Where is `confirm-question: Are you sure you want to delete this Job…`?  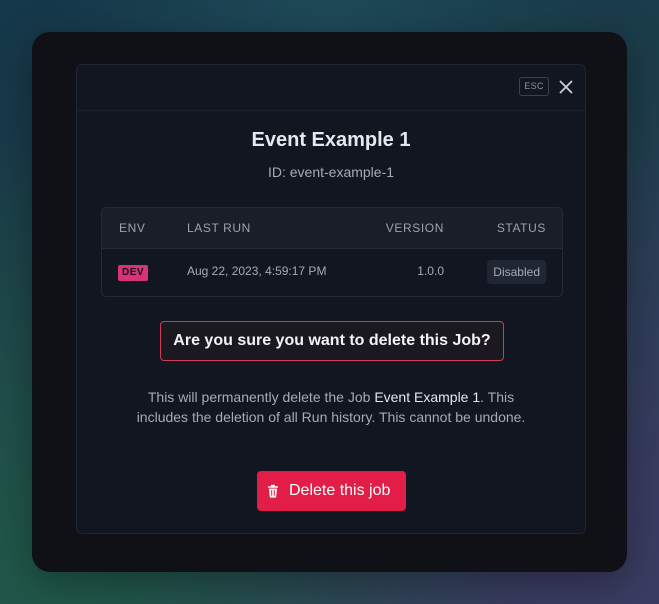
confirm-question: Are you sure you want to delete this Job… is located at coordinates (332, 341).